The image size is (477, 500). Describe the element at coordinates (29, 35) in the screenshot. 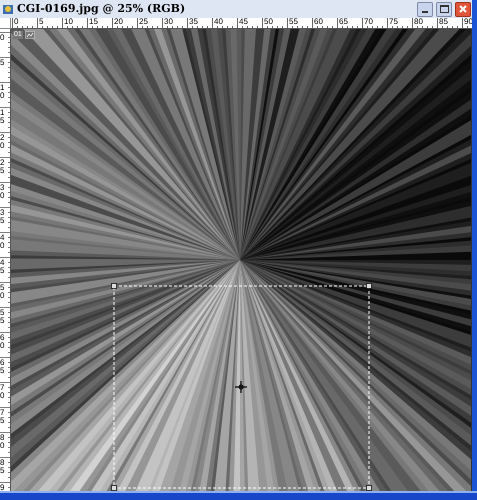

I see `image-icon` at that location.